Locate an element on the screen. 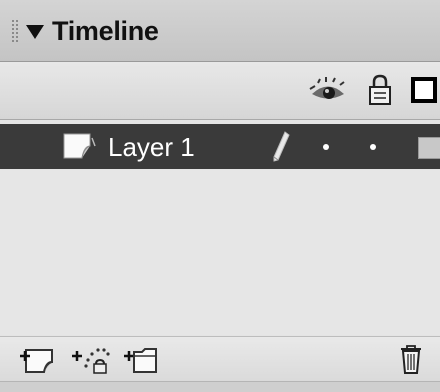 This screenshot has height=392, width=440. add-motion-guide-icon is located at coordinates (93, 359).